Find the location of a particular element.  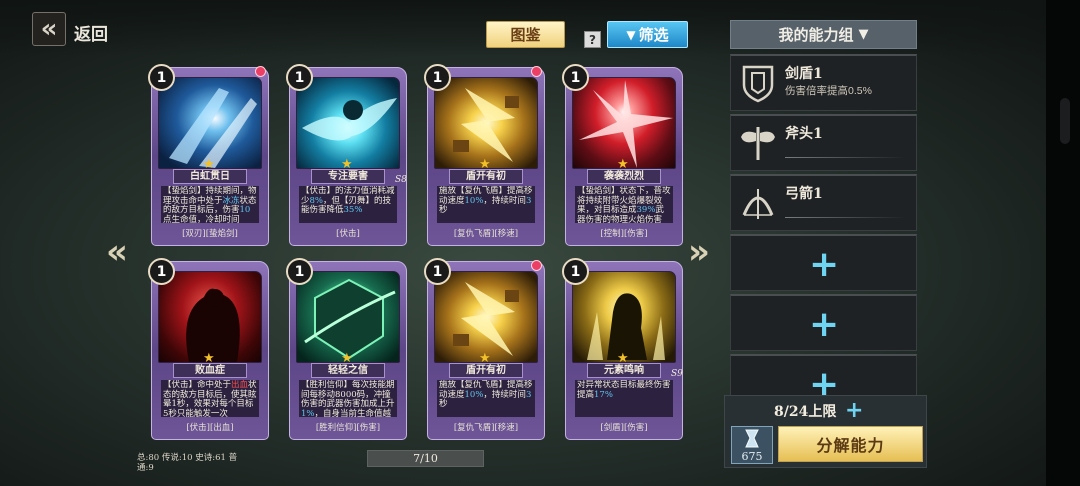

ability-slot-filled: 弓箭1 is located at coordinates (823, 202).